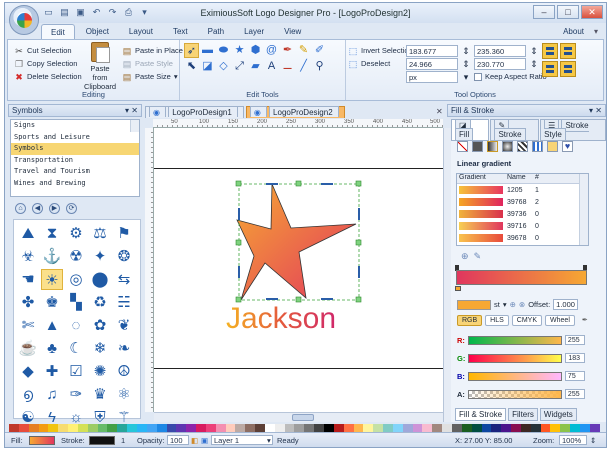  I want to click on remove-stop-icon: ⊗, so click(522, 304).